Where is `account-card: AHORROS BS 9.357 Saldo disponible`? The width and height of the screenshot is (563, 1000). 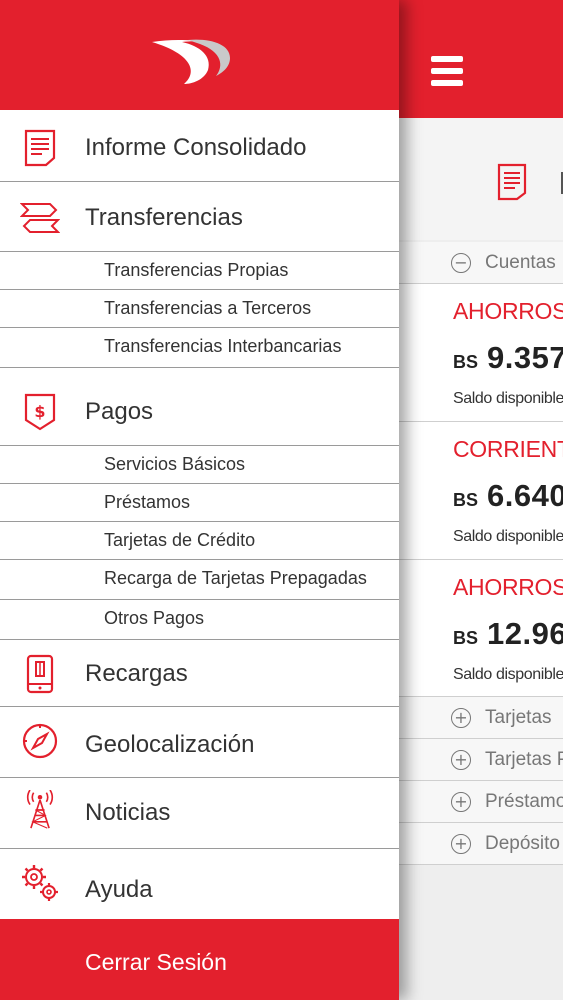
account-card: AHORROS BS 9.357 Saldo disponible is located at coordinates (481, 353).